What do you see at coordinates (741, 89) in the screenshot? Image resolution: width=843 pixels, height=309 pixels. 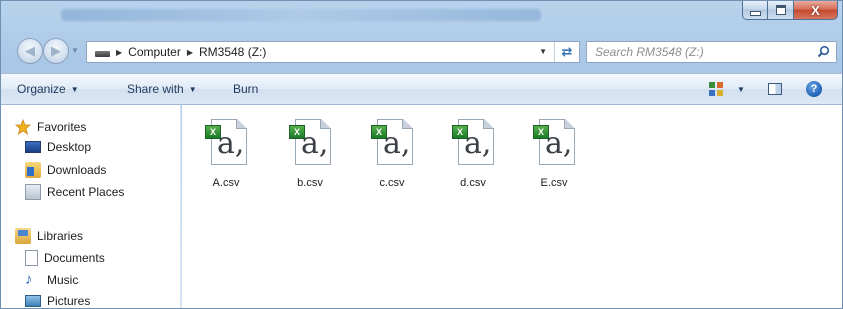 I see `view-options-dropdown: ▼` at bounding box center [741, 89].